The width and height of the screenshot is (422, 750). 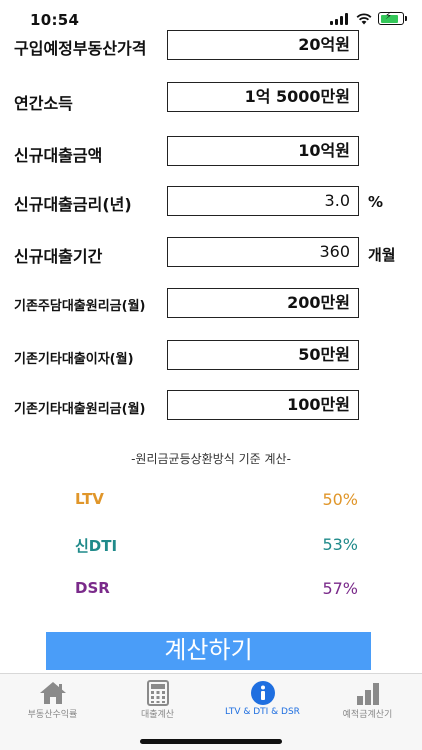 What do you see at coordinates (382, 255) in the screenshot?
I see `term-unit-label: 개월` at bounding box center [382, 255].